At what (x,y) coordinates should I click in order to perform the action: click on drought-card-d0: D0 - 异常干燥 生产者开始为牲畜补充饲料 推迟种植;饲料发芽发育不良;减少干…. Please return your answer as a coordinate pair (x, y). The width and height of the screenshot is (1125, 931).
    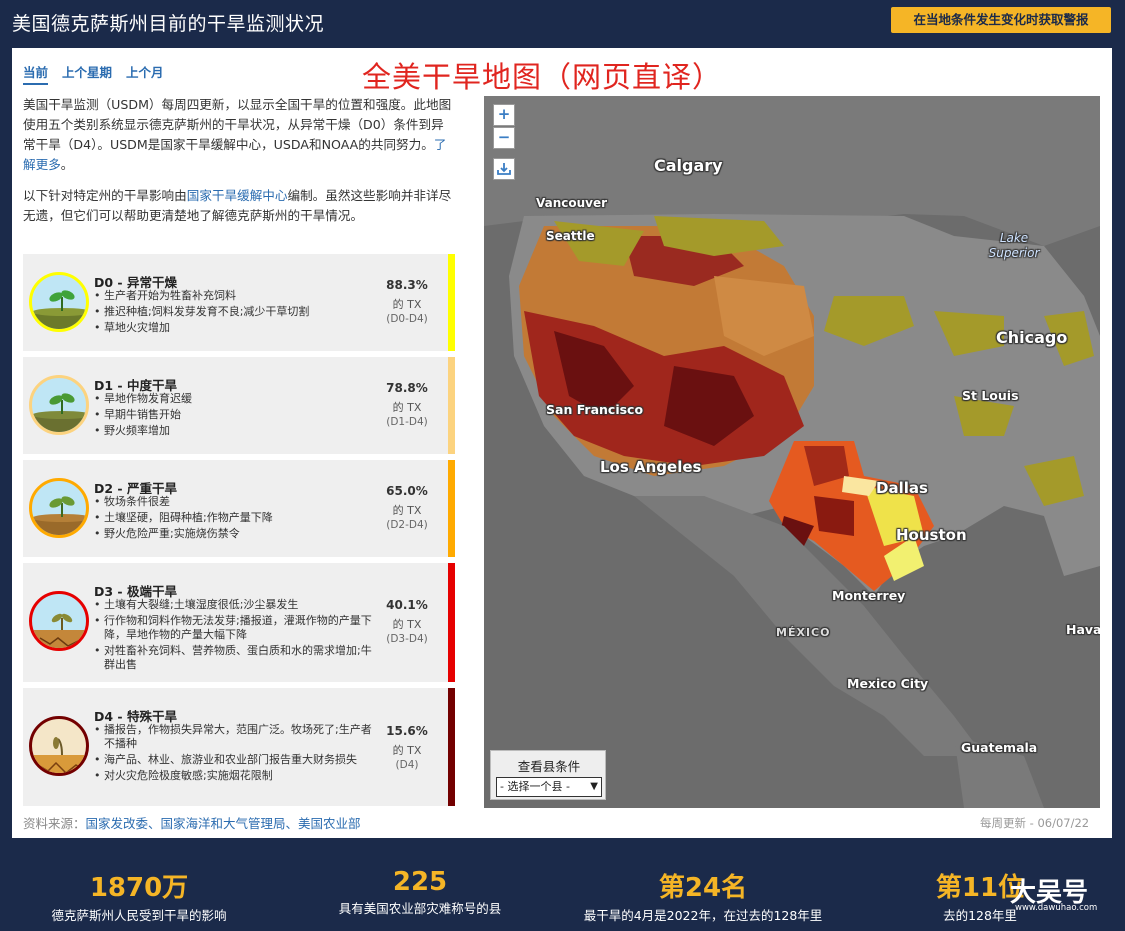
    Looking at the image, I should click on (239, 302).